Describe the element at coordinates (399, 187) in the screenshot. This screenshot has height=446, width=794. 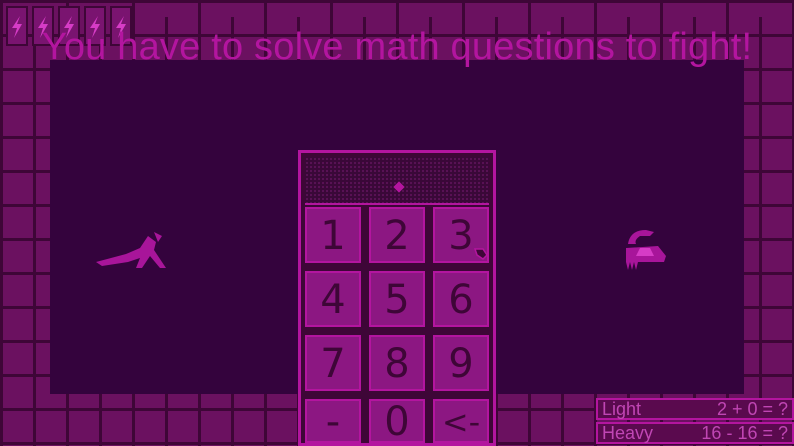
I see `input-cursor-icon` at that location.